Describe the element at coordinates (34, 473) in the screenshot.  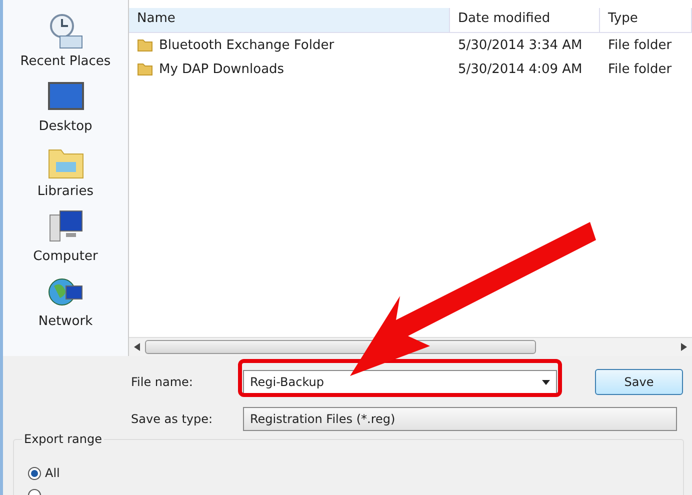
I see `radio-button` at that location.